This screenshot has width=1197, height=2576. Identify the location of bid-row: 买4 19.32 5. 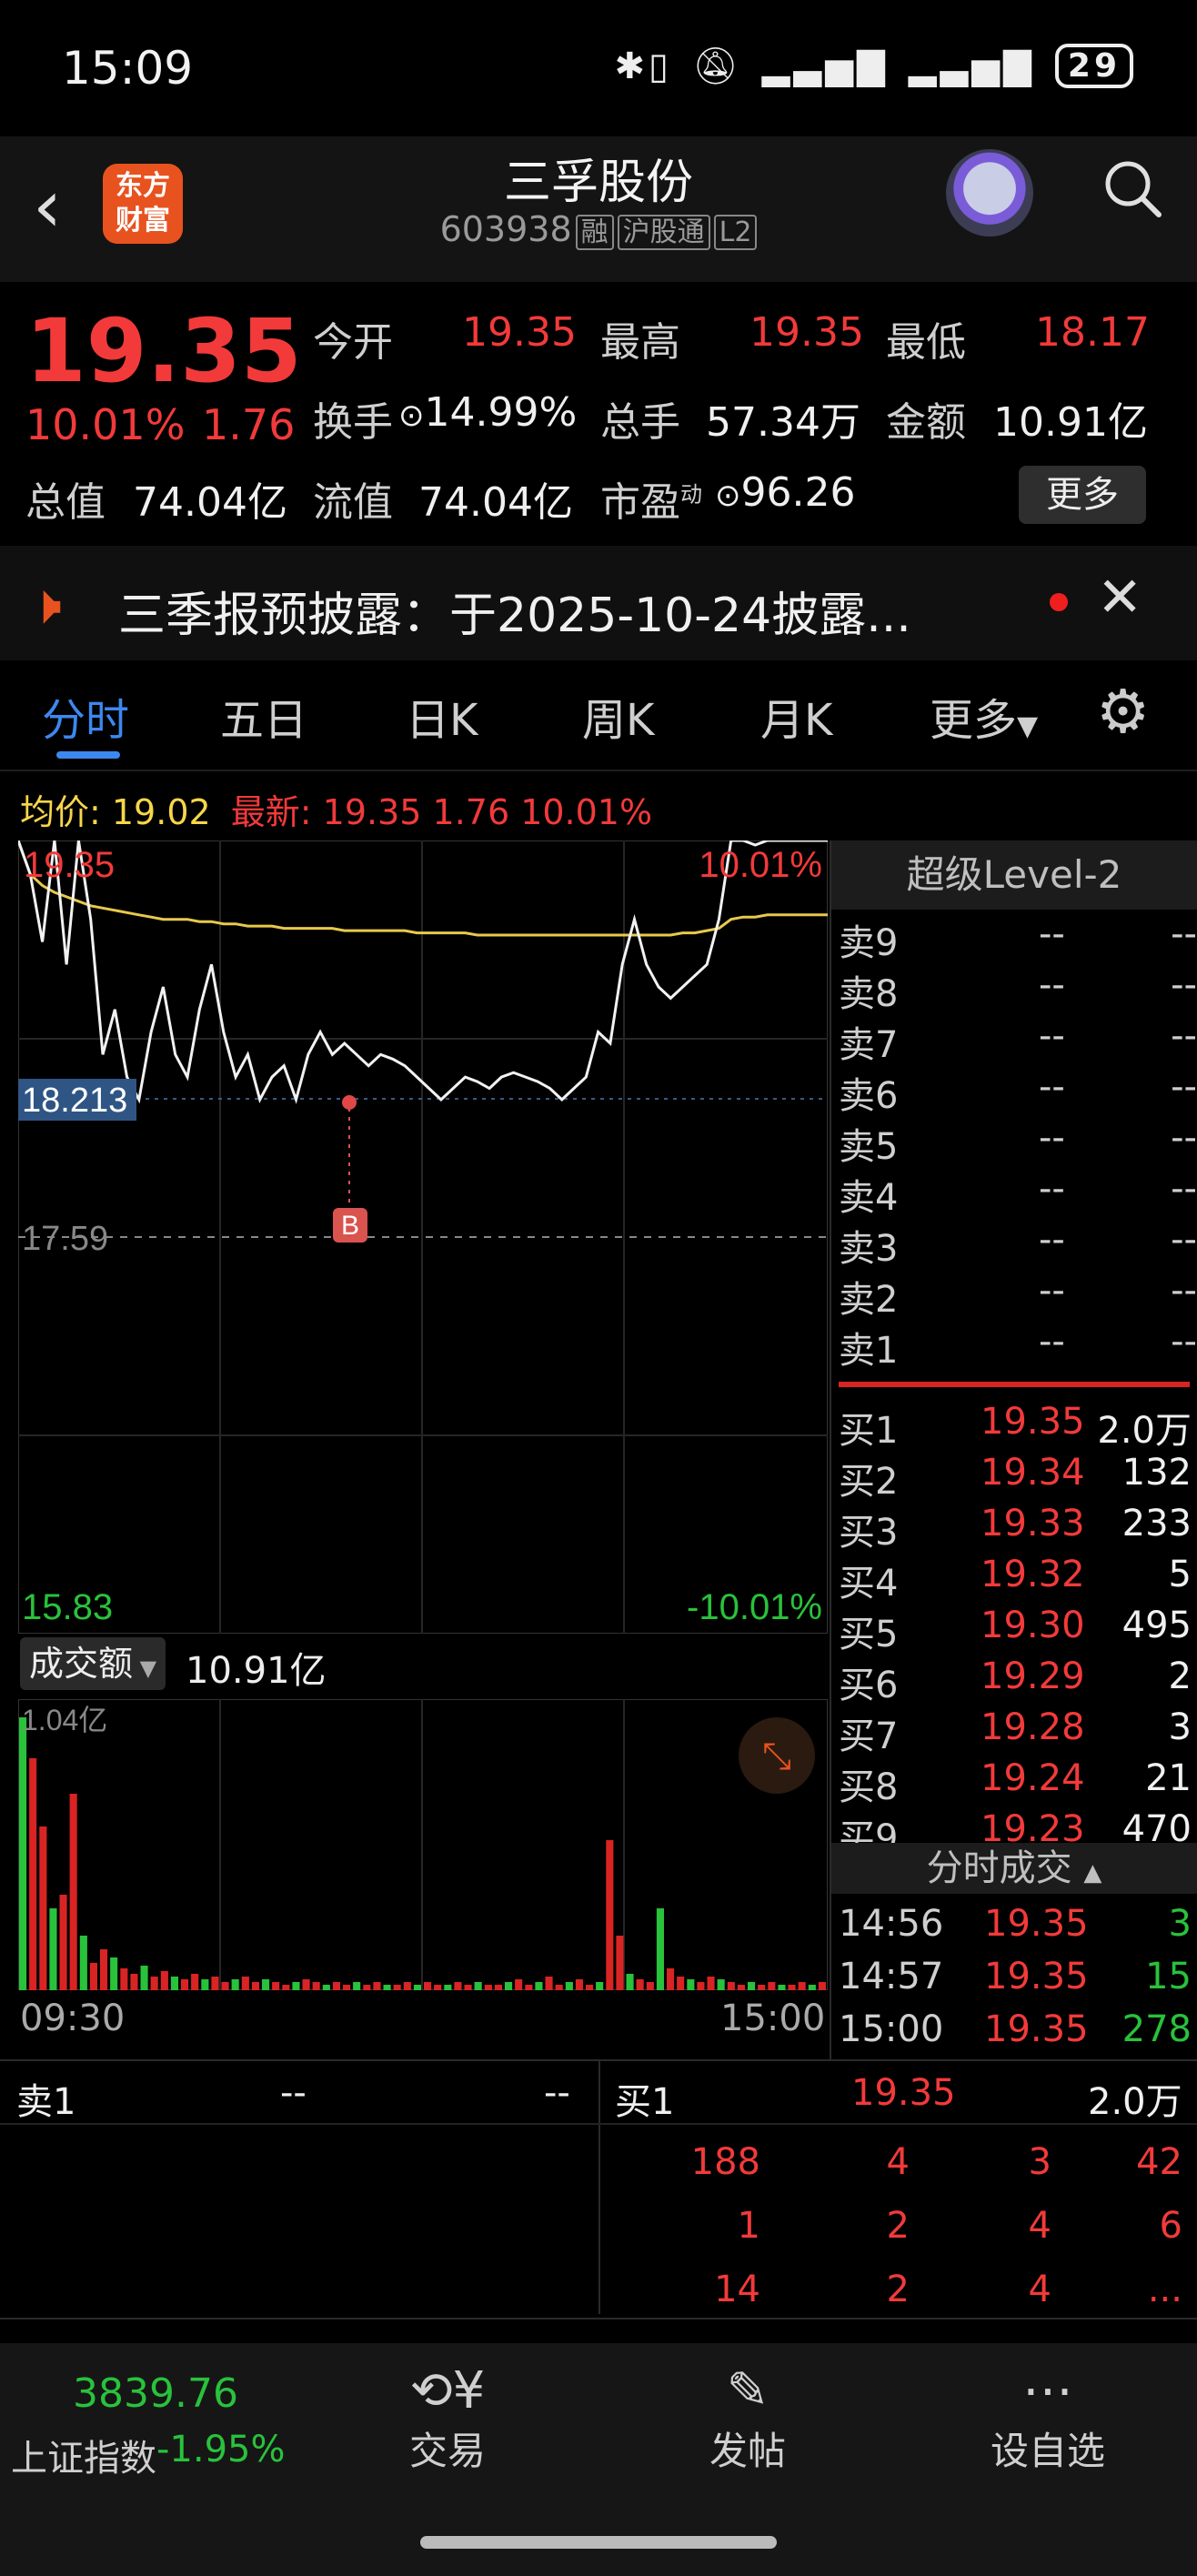
(1018, 1579).